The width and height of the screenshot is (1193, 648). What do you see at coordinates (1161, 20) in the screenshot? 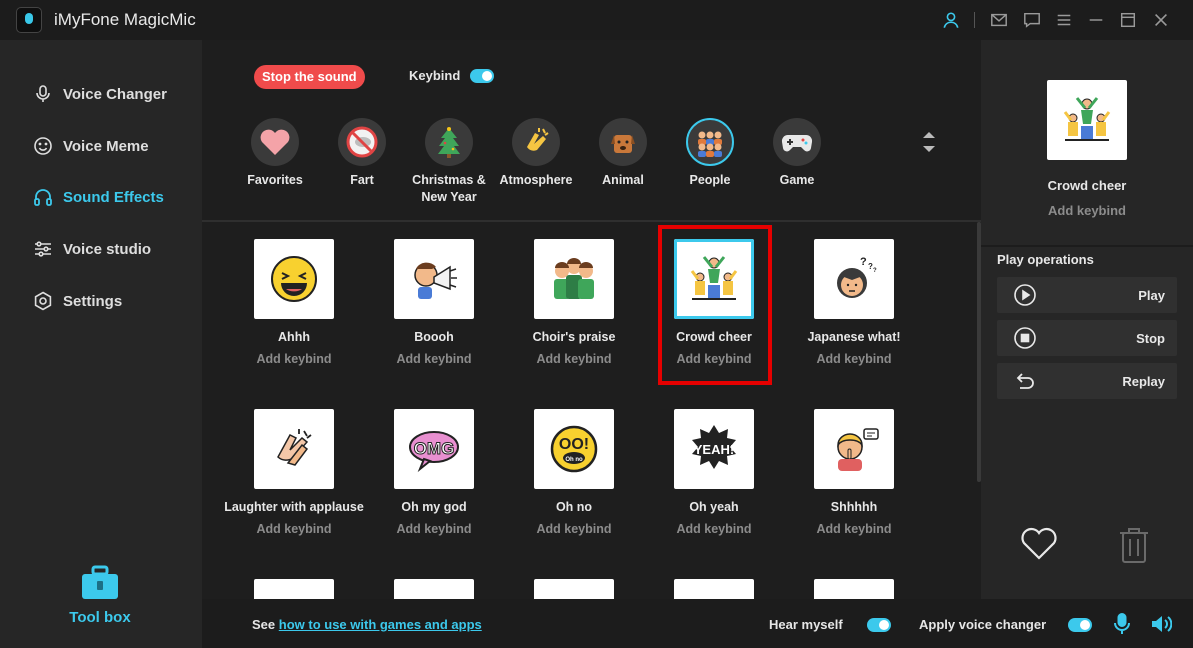
I see `close-icon` at bounding box center [1161, 20].